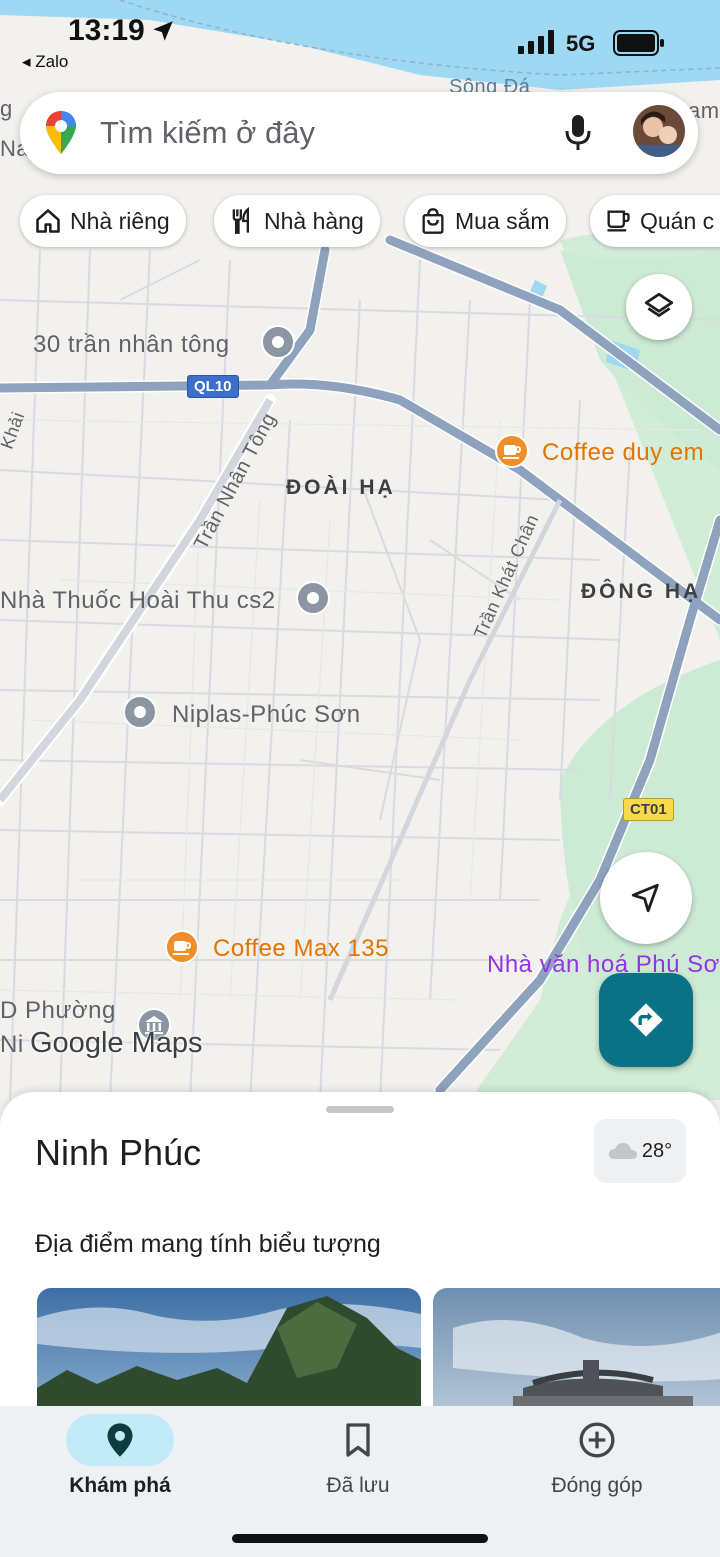 Image resolution: width=720 pixels, height=1557 pixels. Describe the element at coordinates (638, 43) in the screenshot. I see `battery-icon` at that location.